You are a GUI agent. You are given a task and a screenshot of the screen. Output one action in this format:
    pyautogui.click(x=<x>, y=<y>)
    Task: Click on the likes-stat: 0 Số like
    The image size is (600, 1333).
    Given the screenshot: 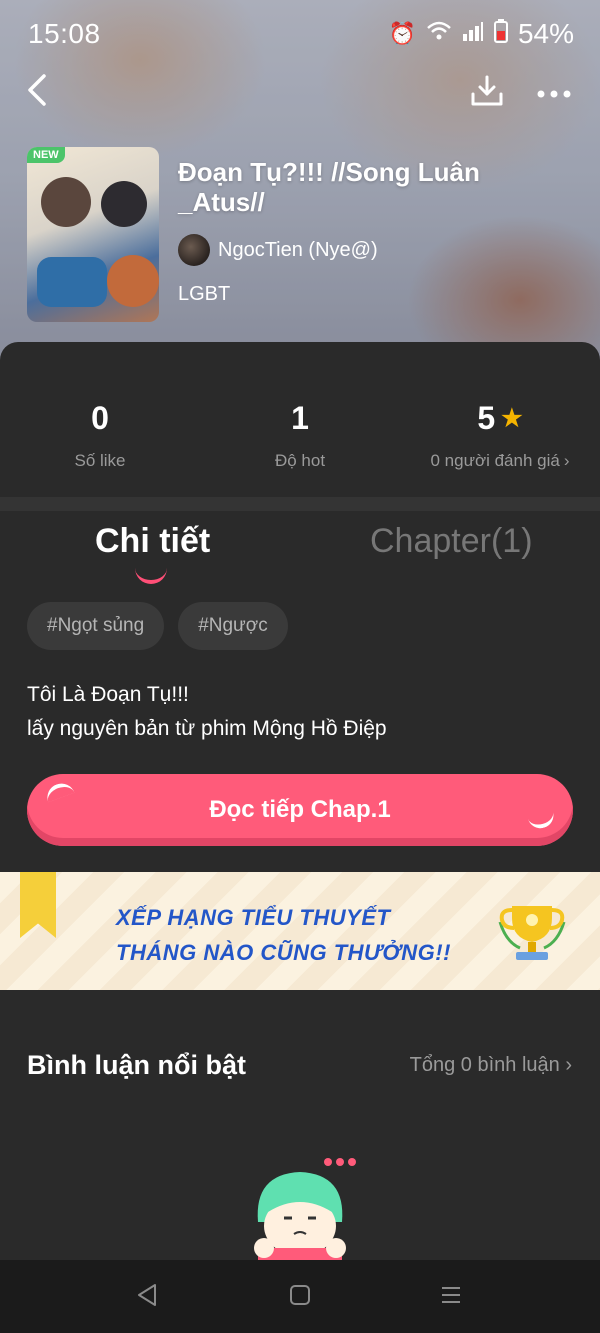 What is the action you would take?
    pyautogui.click(x=100, y=419)
    